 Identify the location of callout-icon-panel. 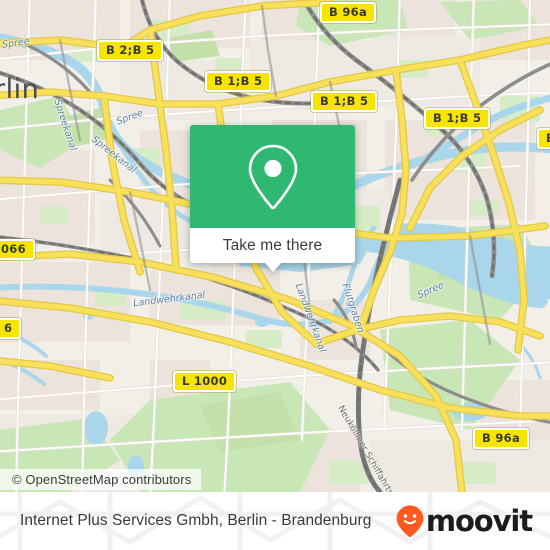
(272, 176).